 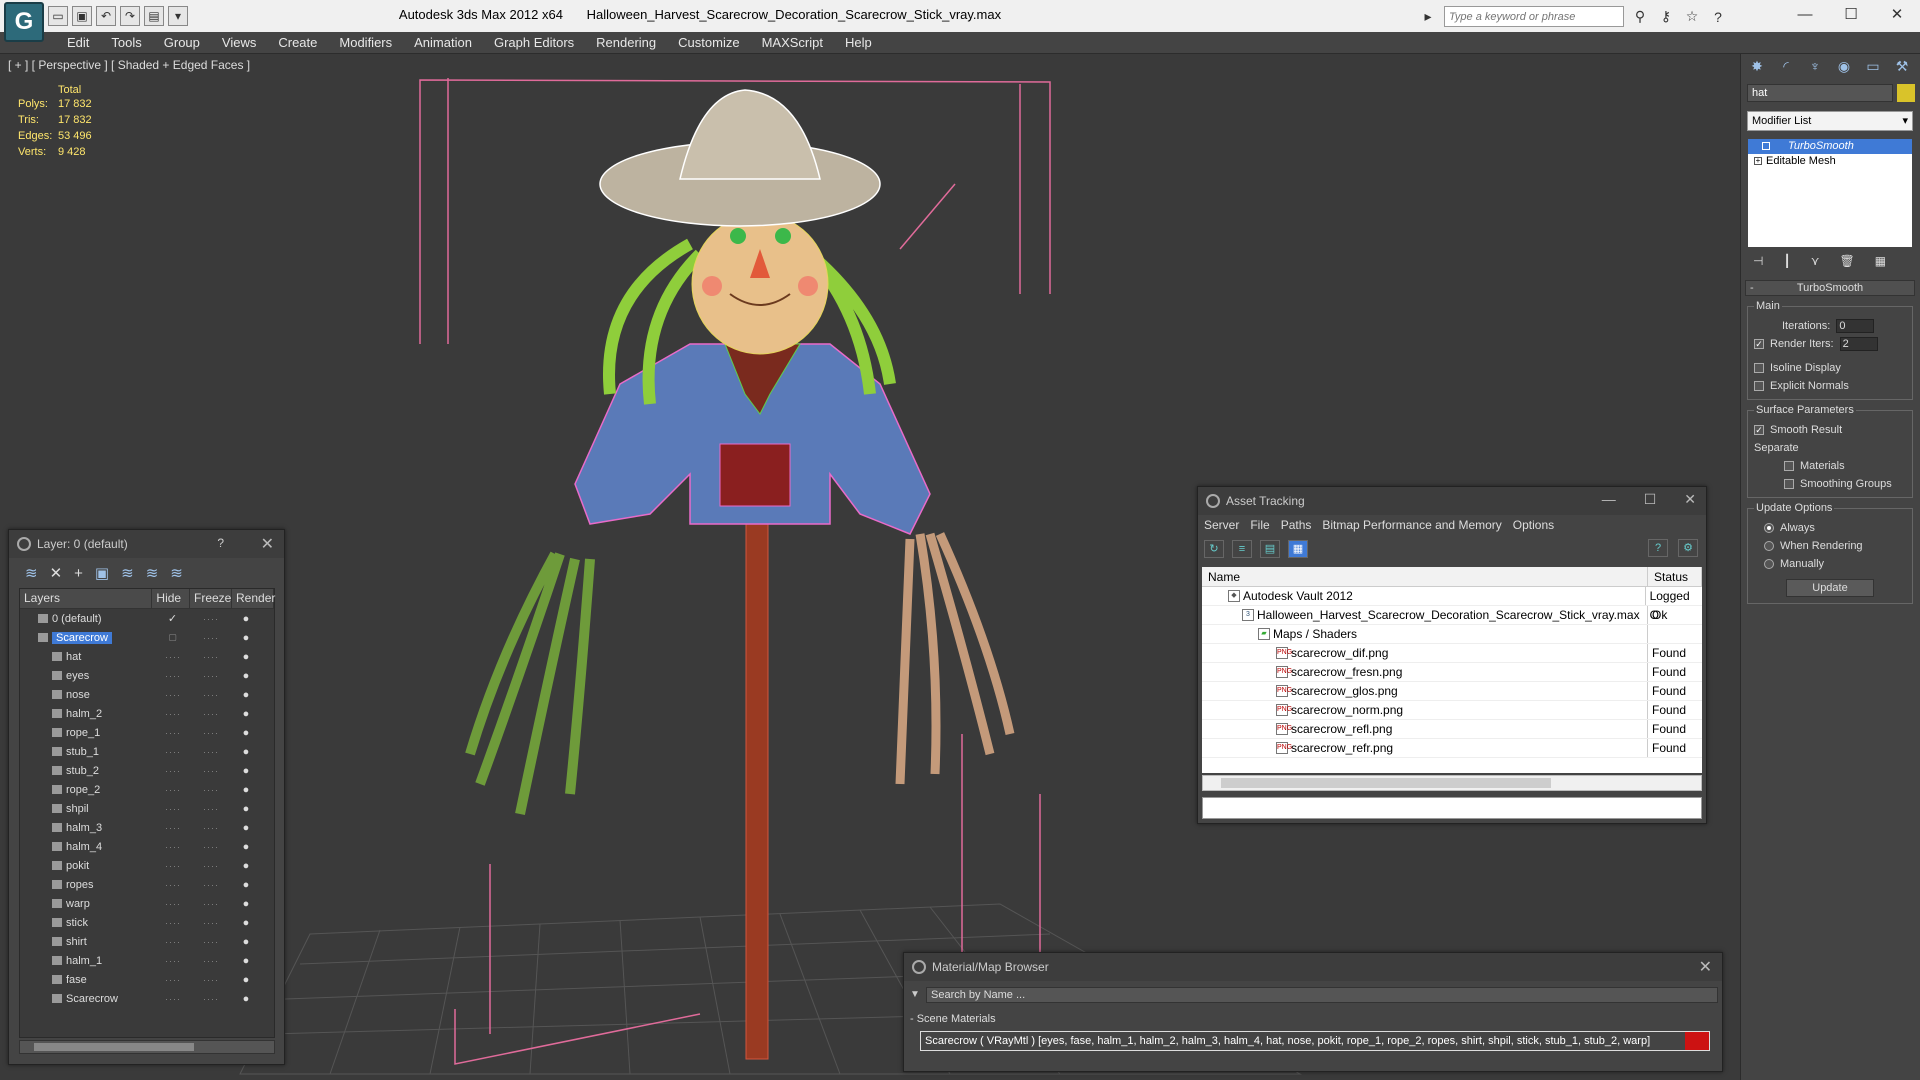 What do you see at coordinates (78, 42) in the screenshot?
I see `menu-edit: Edit` at bounding box center [78, 42].